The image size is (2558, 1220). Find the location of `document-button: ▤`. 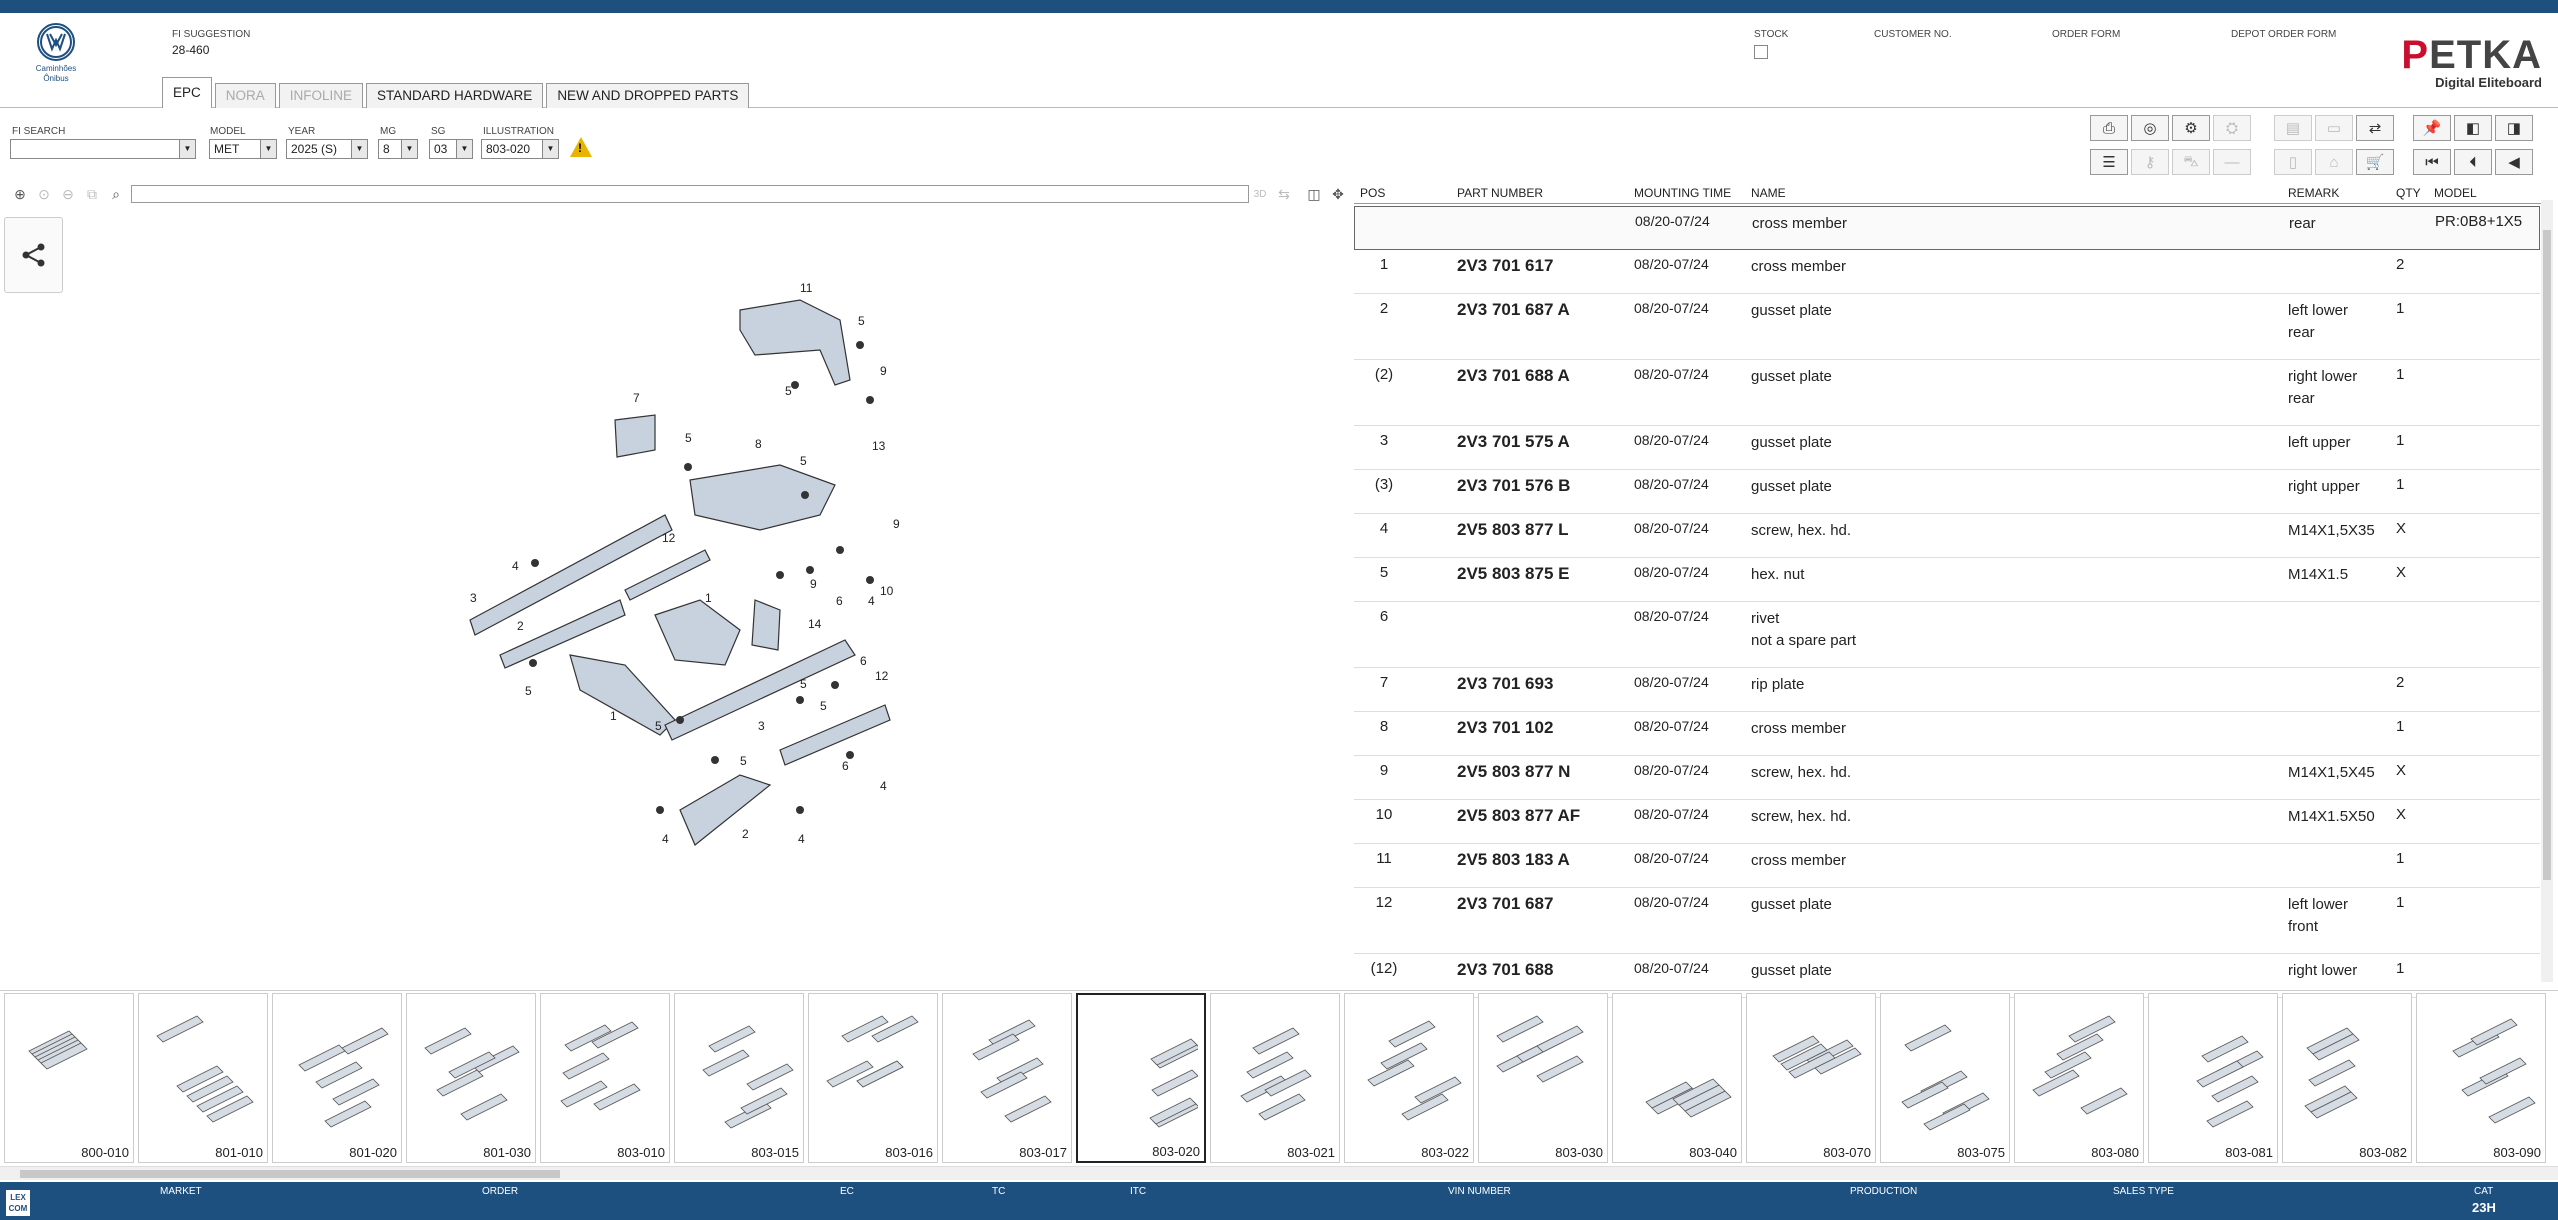

document-button: ▤ is located at coordinates (2293, 128).